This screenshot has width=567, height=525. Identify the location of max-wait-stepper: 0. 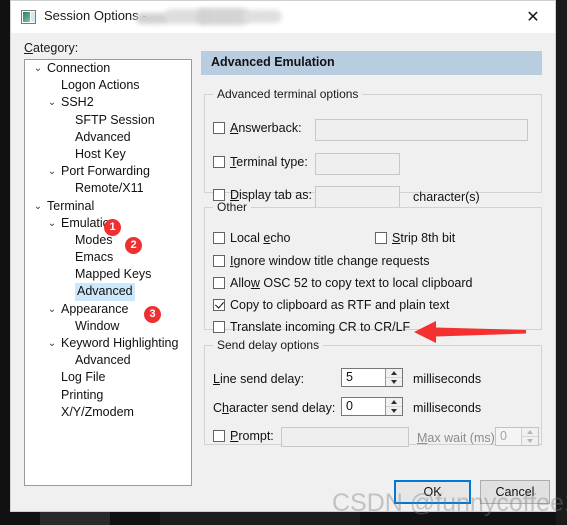
(517, 436).